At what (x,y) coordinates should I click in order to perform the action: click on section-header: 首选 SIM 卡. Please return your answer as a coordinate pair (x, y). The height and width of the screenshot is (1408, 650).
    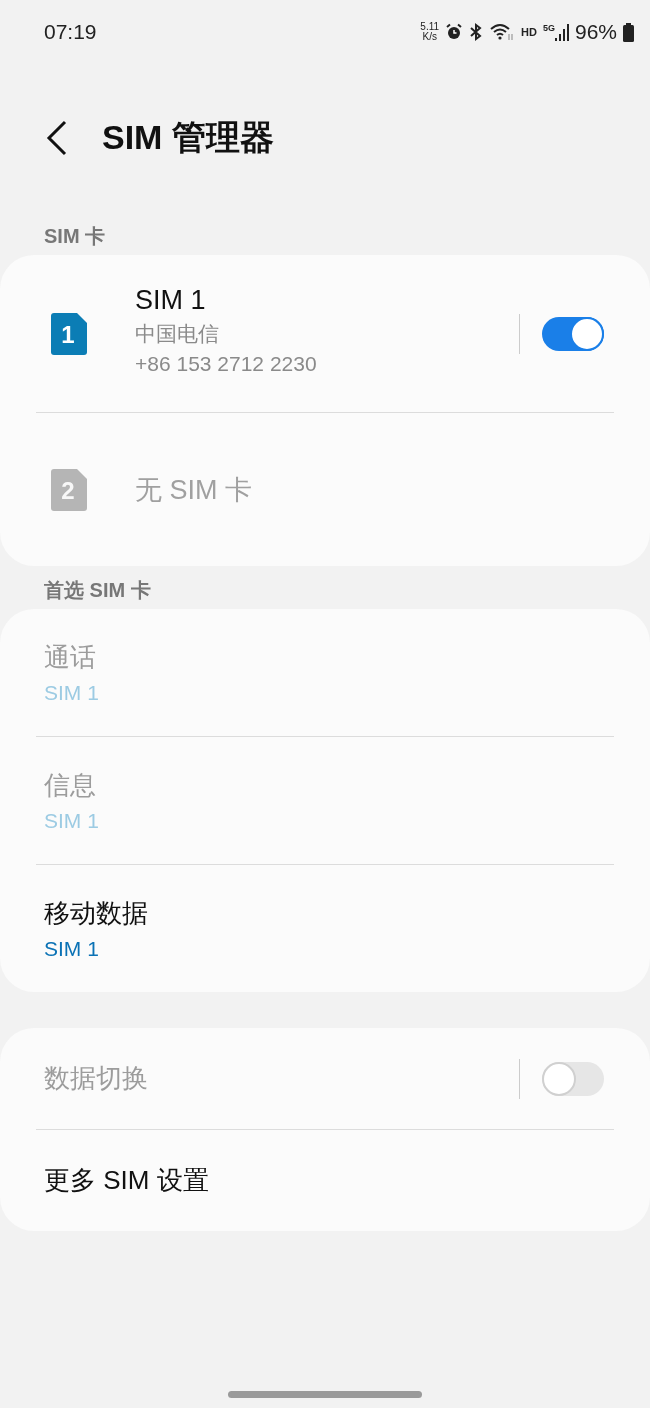
    Looking at the image, I should click on (97, 590).